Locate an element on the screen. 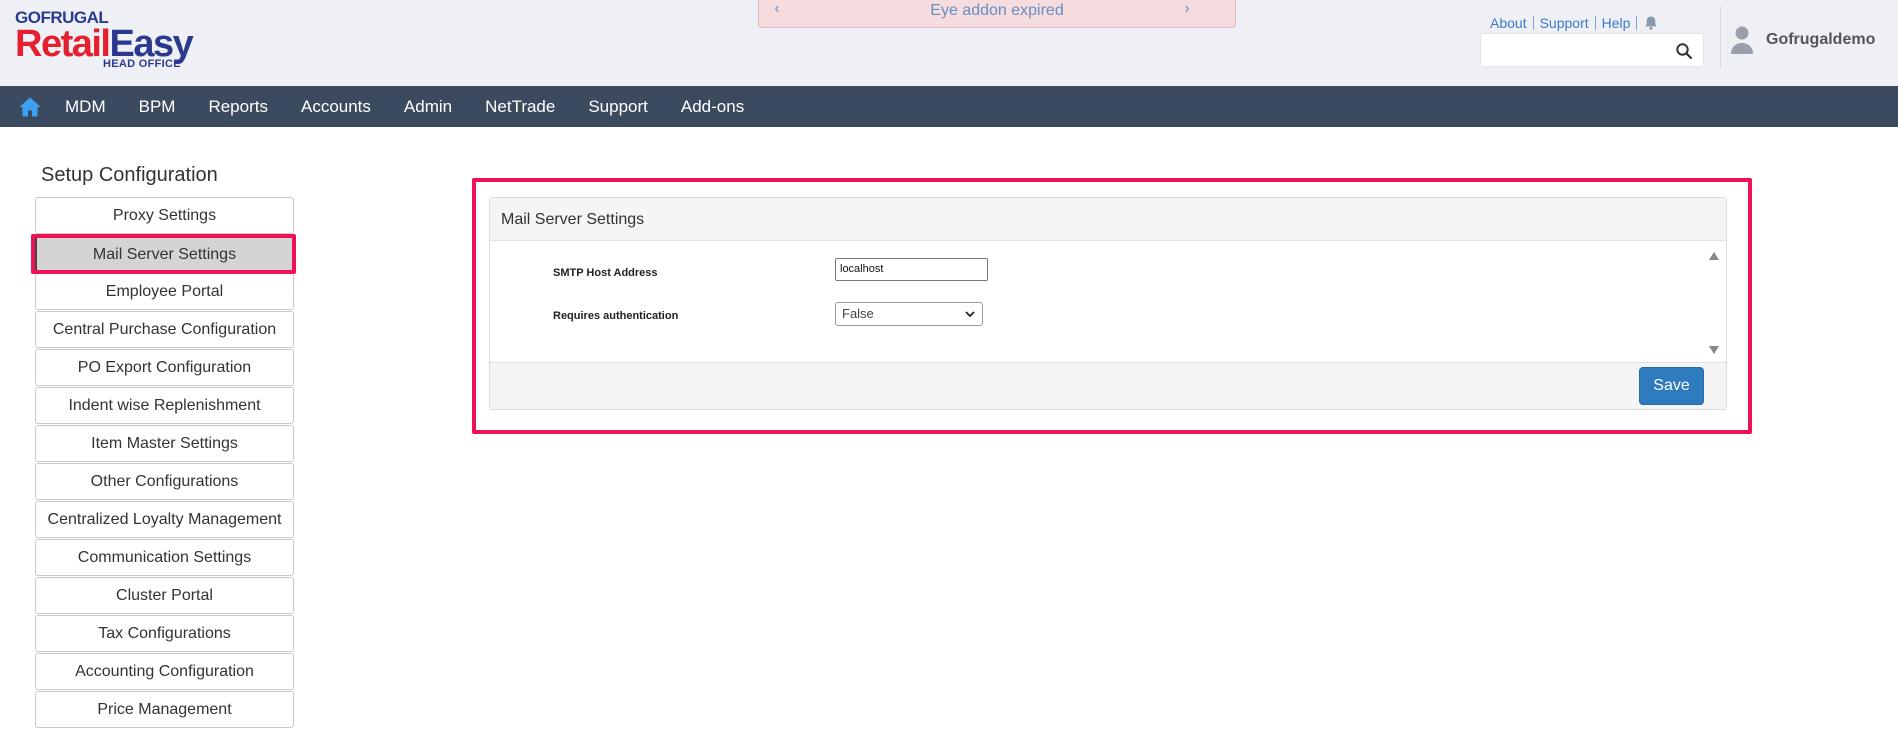 Image resolution: width=1898 pixels, height=746 pixels. menu-item-other-configurations: Other Configurations is located at coordinates (164, 481).